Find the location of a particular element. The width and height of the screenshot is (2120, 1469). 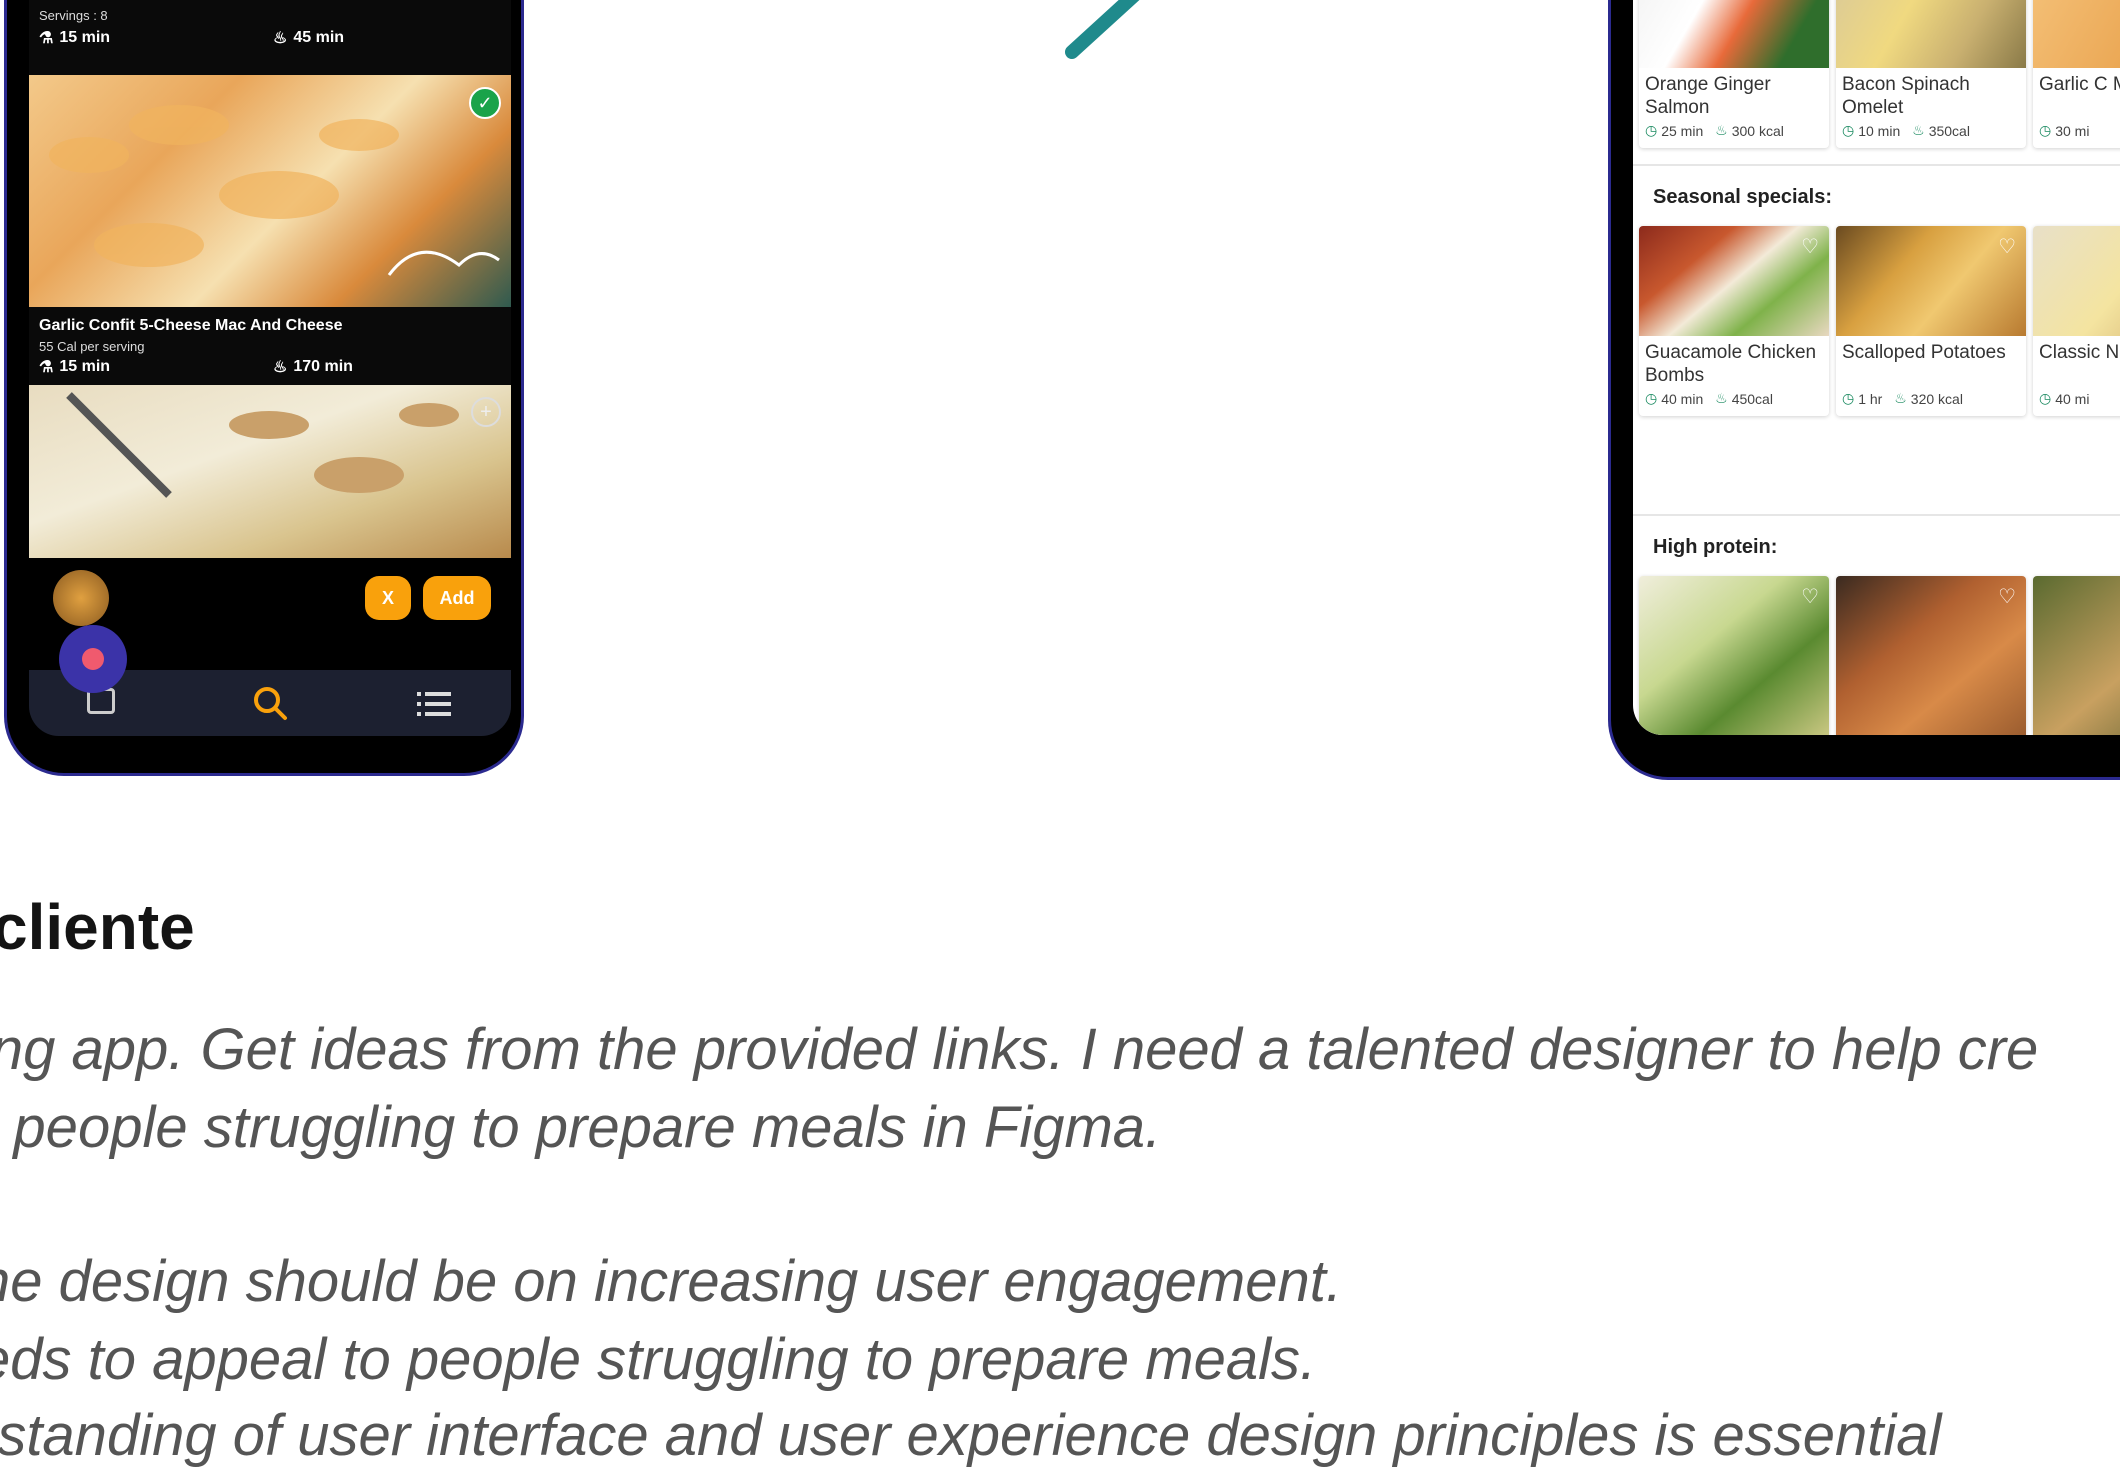

cook-time: ♨ 170 min is located at coordinates (313, 367).